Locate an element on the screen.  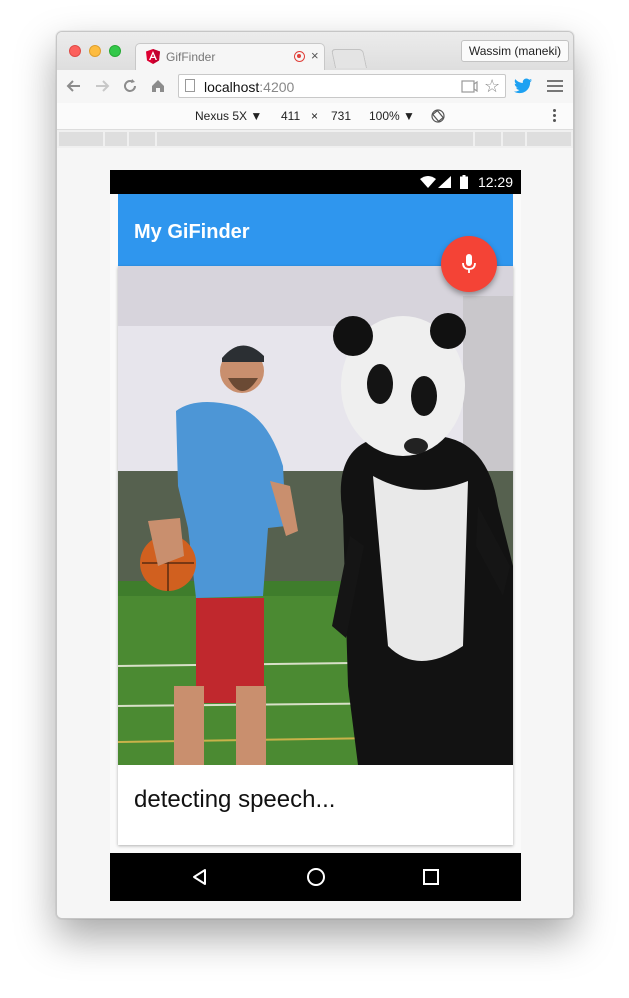
star-icon: ☆ is located at coordinates (492, 86).